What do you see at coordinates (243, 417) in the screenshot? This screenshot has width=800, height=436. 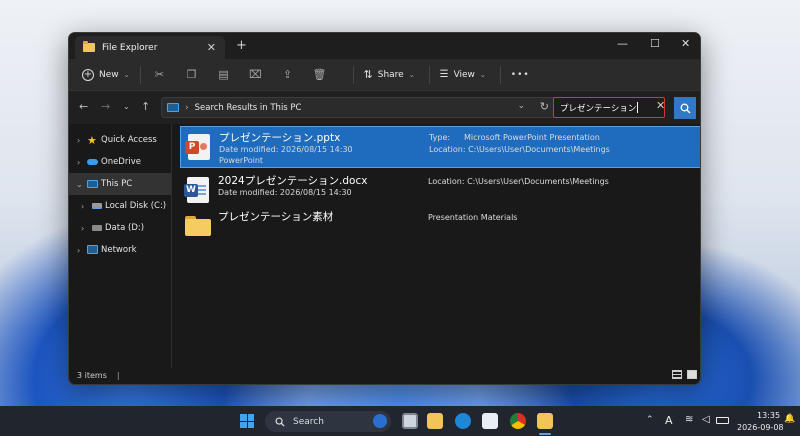 I see `windows-logo-icon` at bounding box center [243, 417].